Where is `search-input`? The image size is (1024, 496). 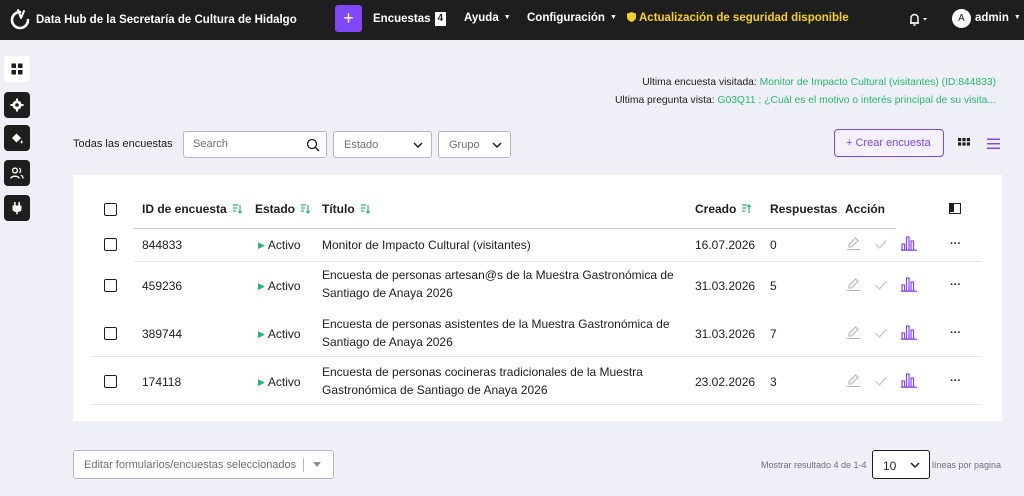
search-input is located at coordinates (248, 144).